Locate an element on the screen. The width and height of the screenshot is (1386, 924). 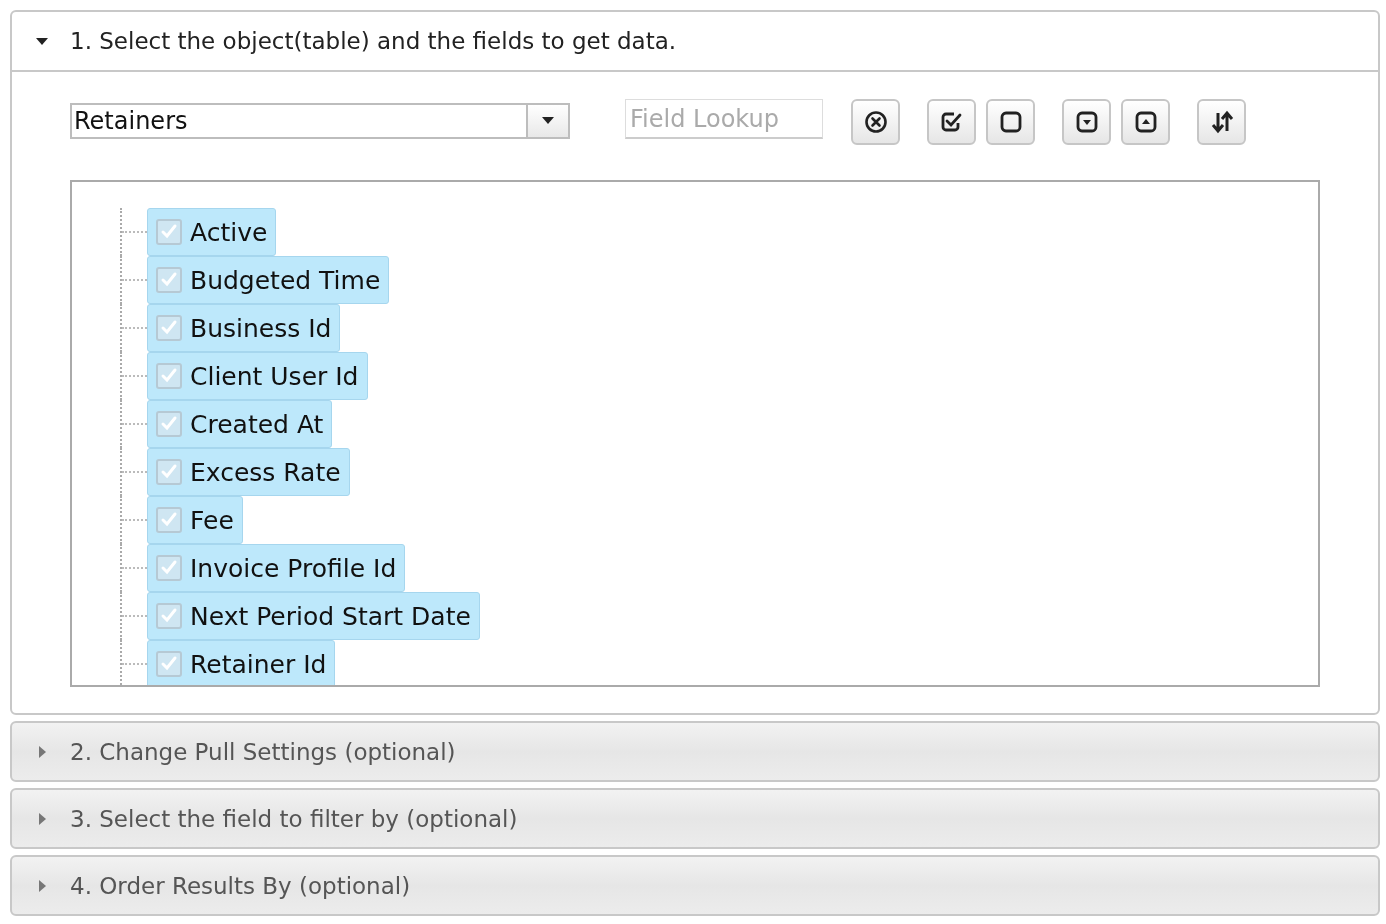
field-item: Budgeted Time is located at coordinates (268, 280).